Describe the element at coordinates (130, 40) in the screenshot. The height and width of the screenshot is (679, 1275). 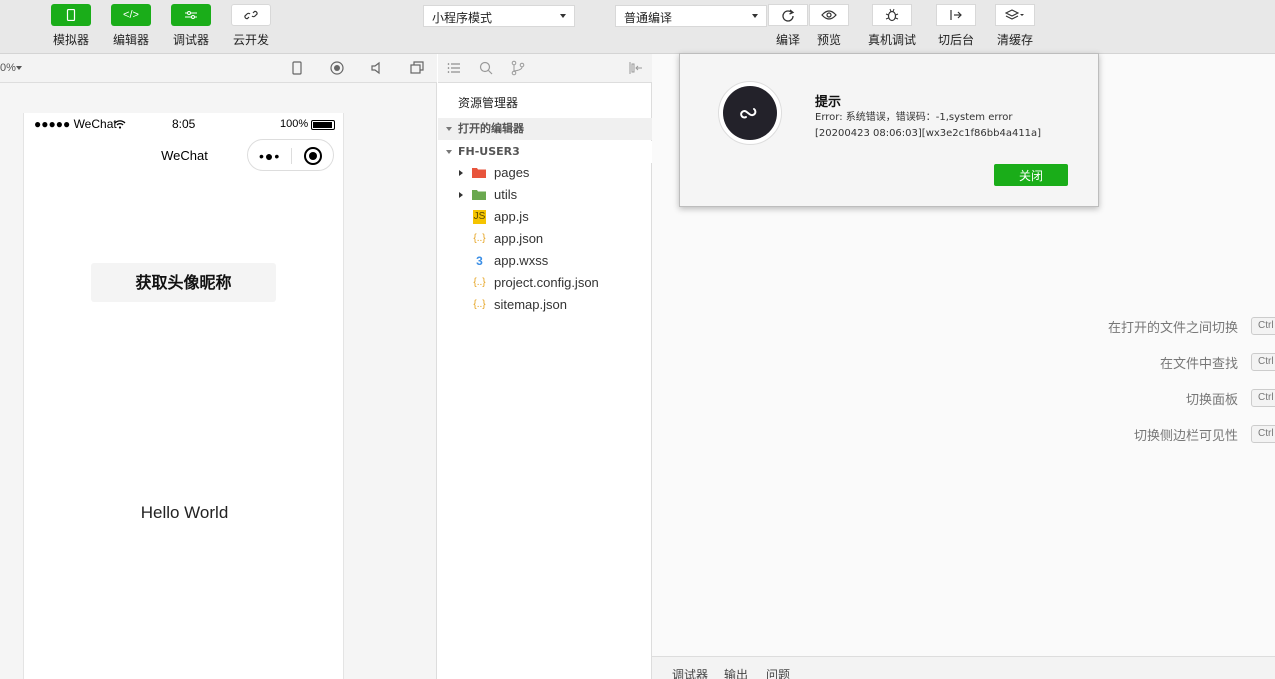
I see `editor-label: 编辑器` at that location.